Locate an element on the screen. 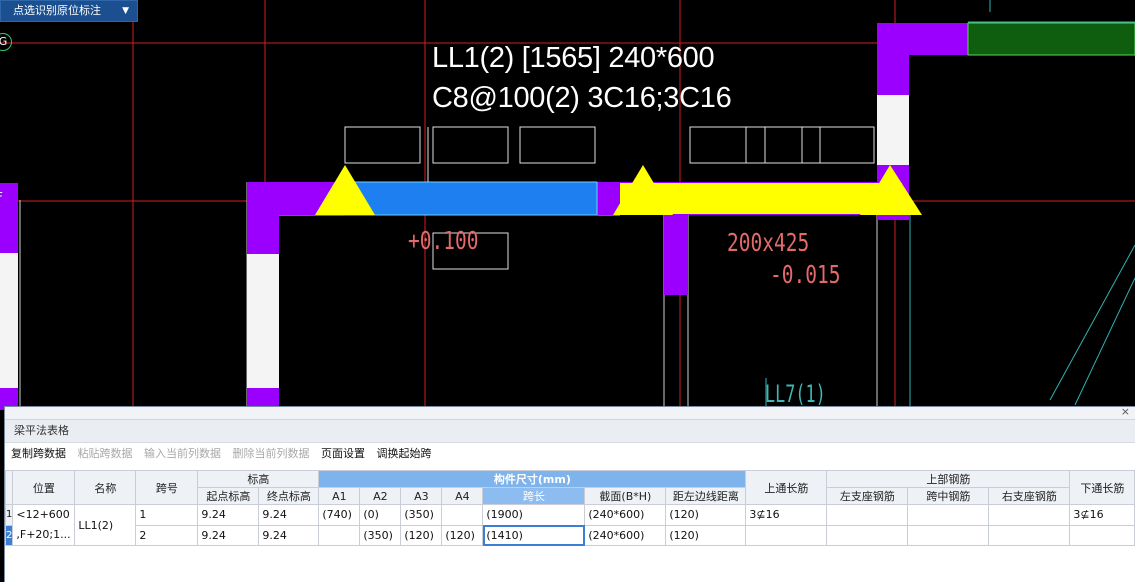  panel-top-strip: × is located at coordinates (570, 412).